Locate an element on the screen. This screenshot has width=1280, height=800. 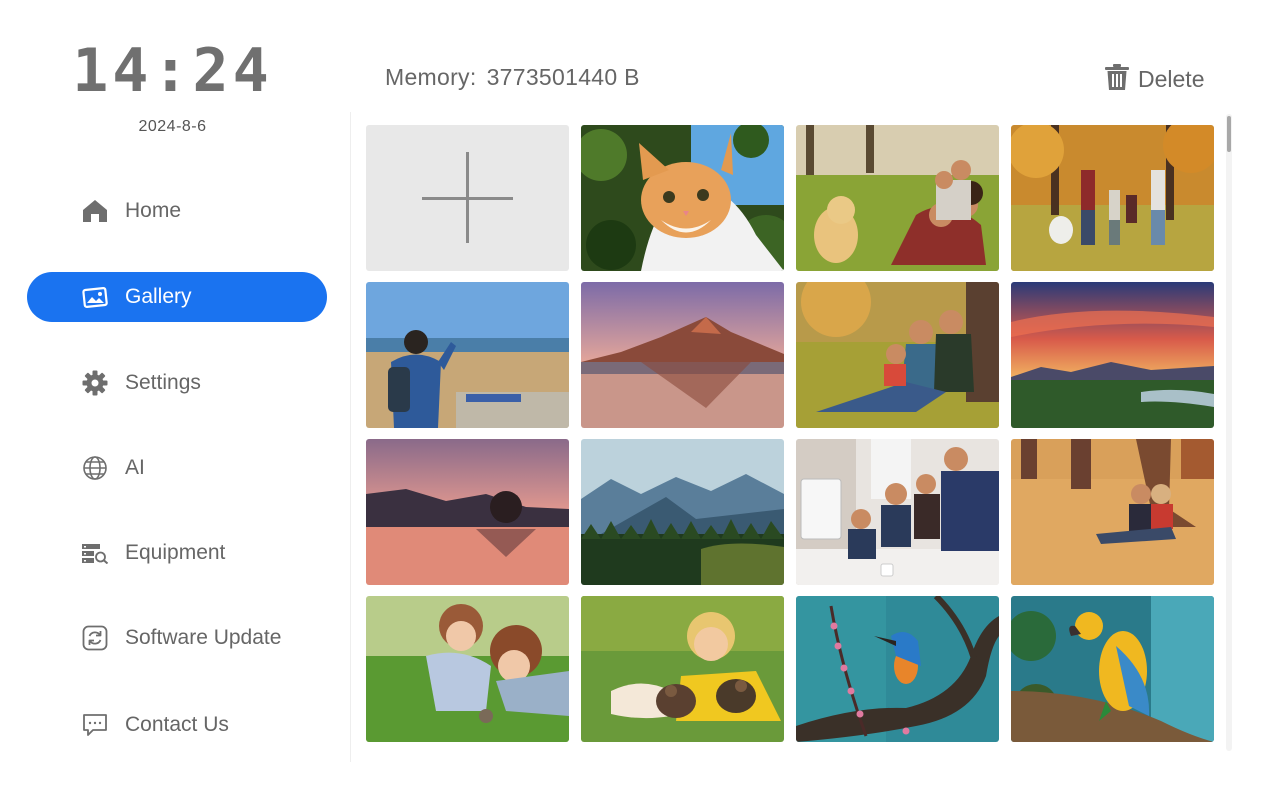
photo-family-dog-image is located at coordinates (897, 198).